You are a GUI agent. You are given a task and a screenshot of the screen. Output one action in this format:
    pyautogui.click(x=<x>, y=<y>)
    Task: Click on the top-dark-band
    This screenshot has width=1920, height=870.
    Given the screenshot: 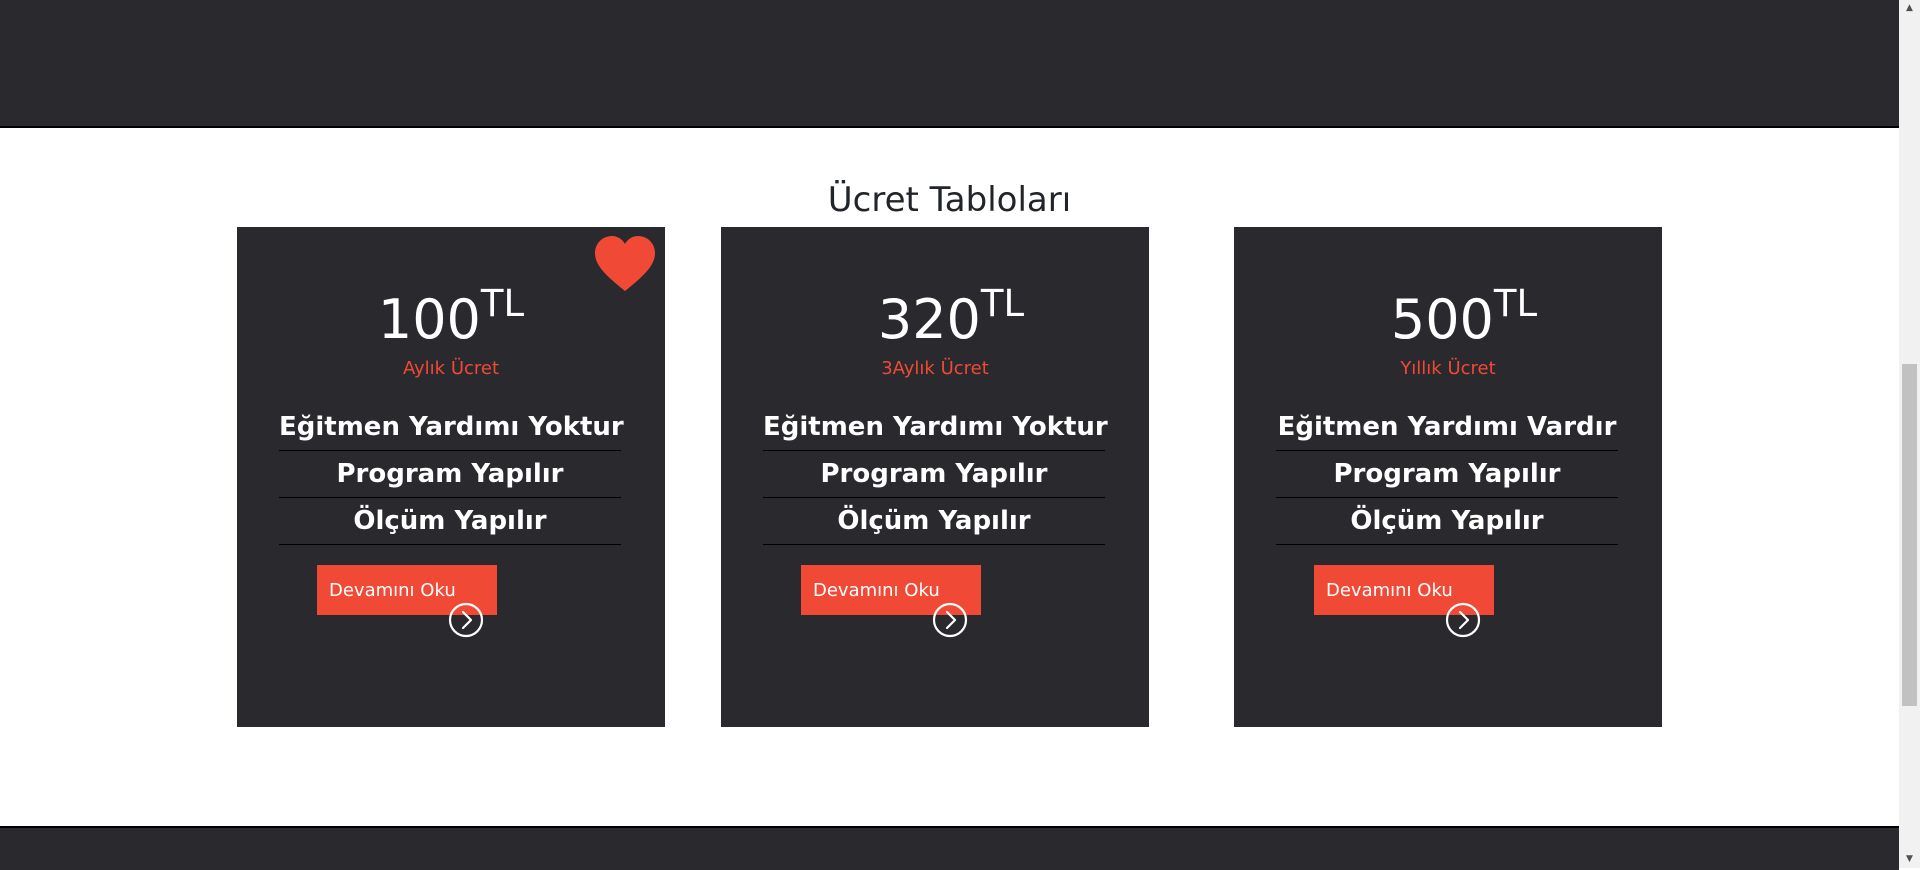 What is the action you would take?
    pyautogui.click(x=949, y=64)
    